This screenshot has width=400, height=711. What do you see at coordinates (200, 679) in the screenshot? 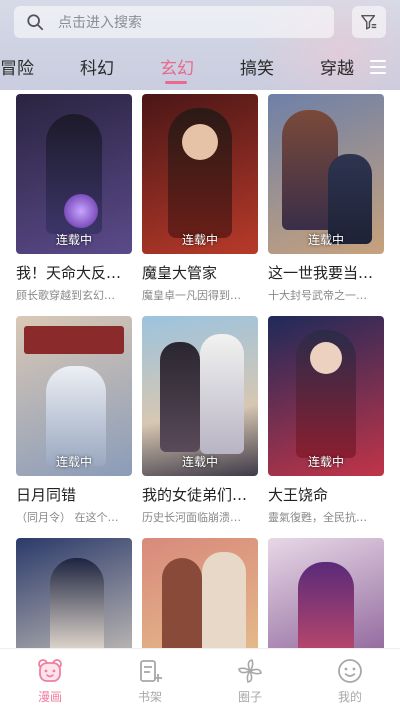
I see `bottom-navigation: 漫画 书架 圈子 我的` at bounding box center [200, 679].